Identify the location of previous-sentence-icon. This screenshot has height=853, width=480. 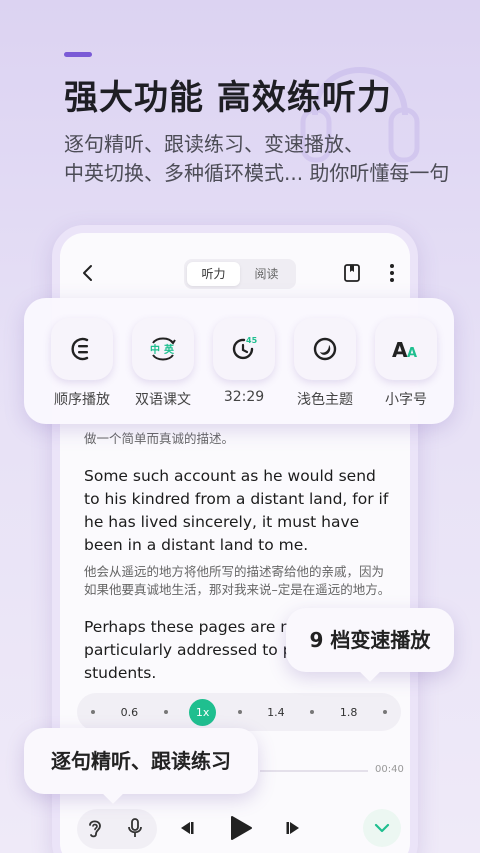
(186, 828).